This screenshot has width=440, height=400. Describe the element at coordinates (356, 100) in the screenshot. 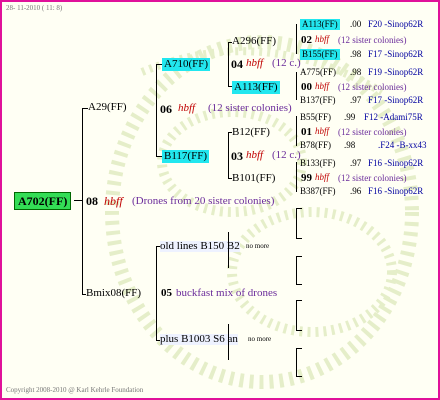

I see `a113-sire-score: .97` at that location.